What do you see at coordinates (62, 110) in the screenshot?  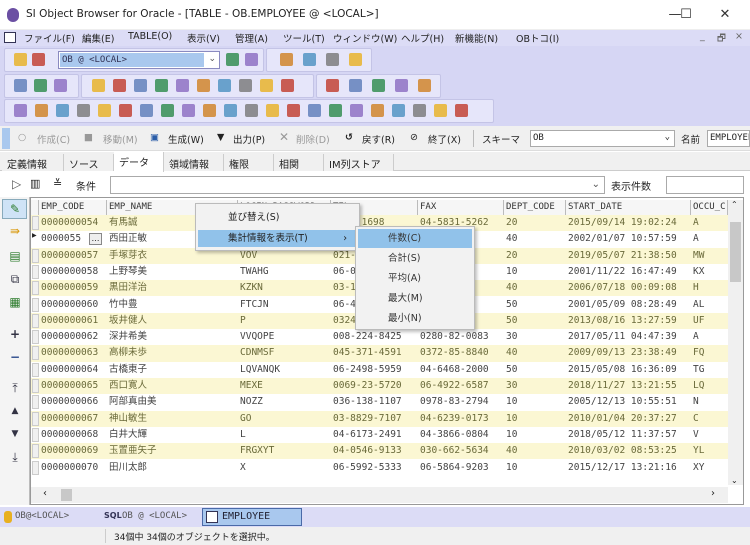 I see `table-index-icon` at bounding box center [62, 110].